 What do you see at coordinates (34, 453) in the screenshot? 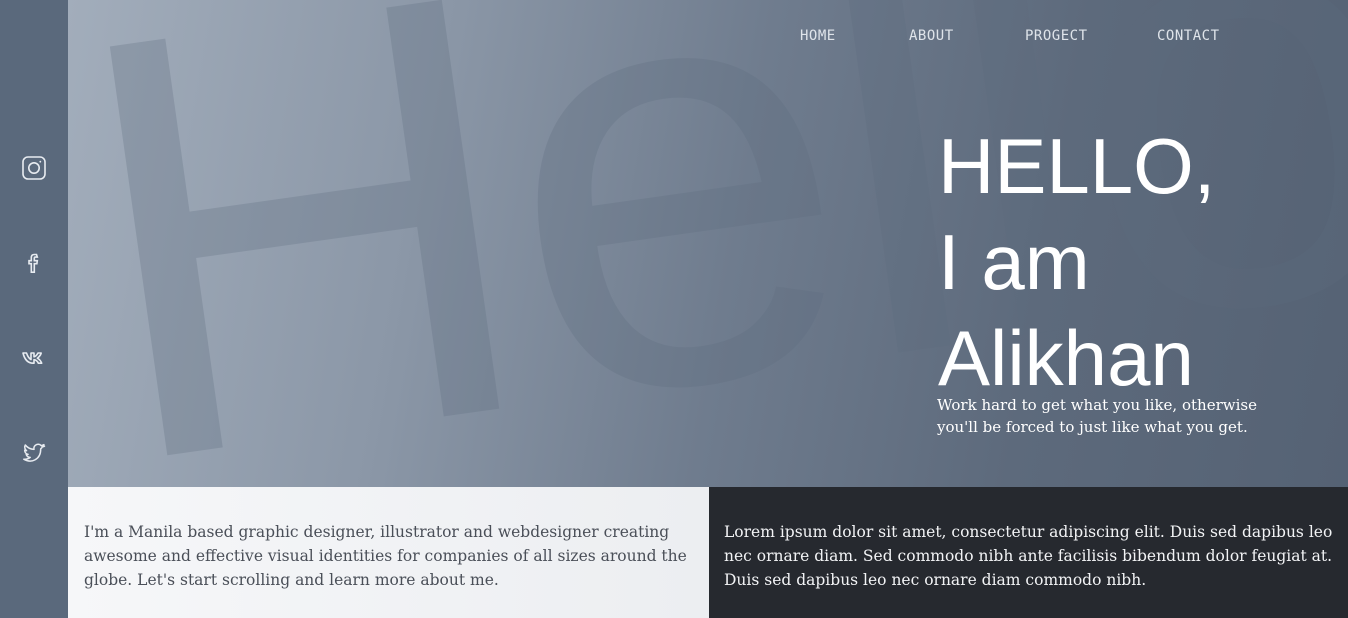
I see `twitter-icon` at bounding box center [34, 453].